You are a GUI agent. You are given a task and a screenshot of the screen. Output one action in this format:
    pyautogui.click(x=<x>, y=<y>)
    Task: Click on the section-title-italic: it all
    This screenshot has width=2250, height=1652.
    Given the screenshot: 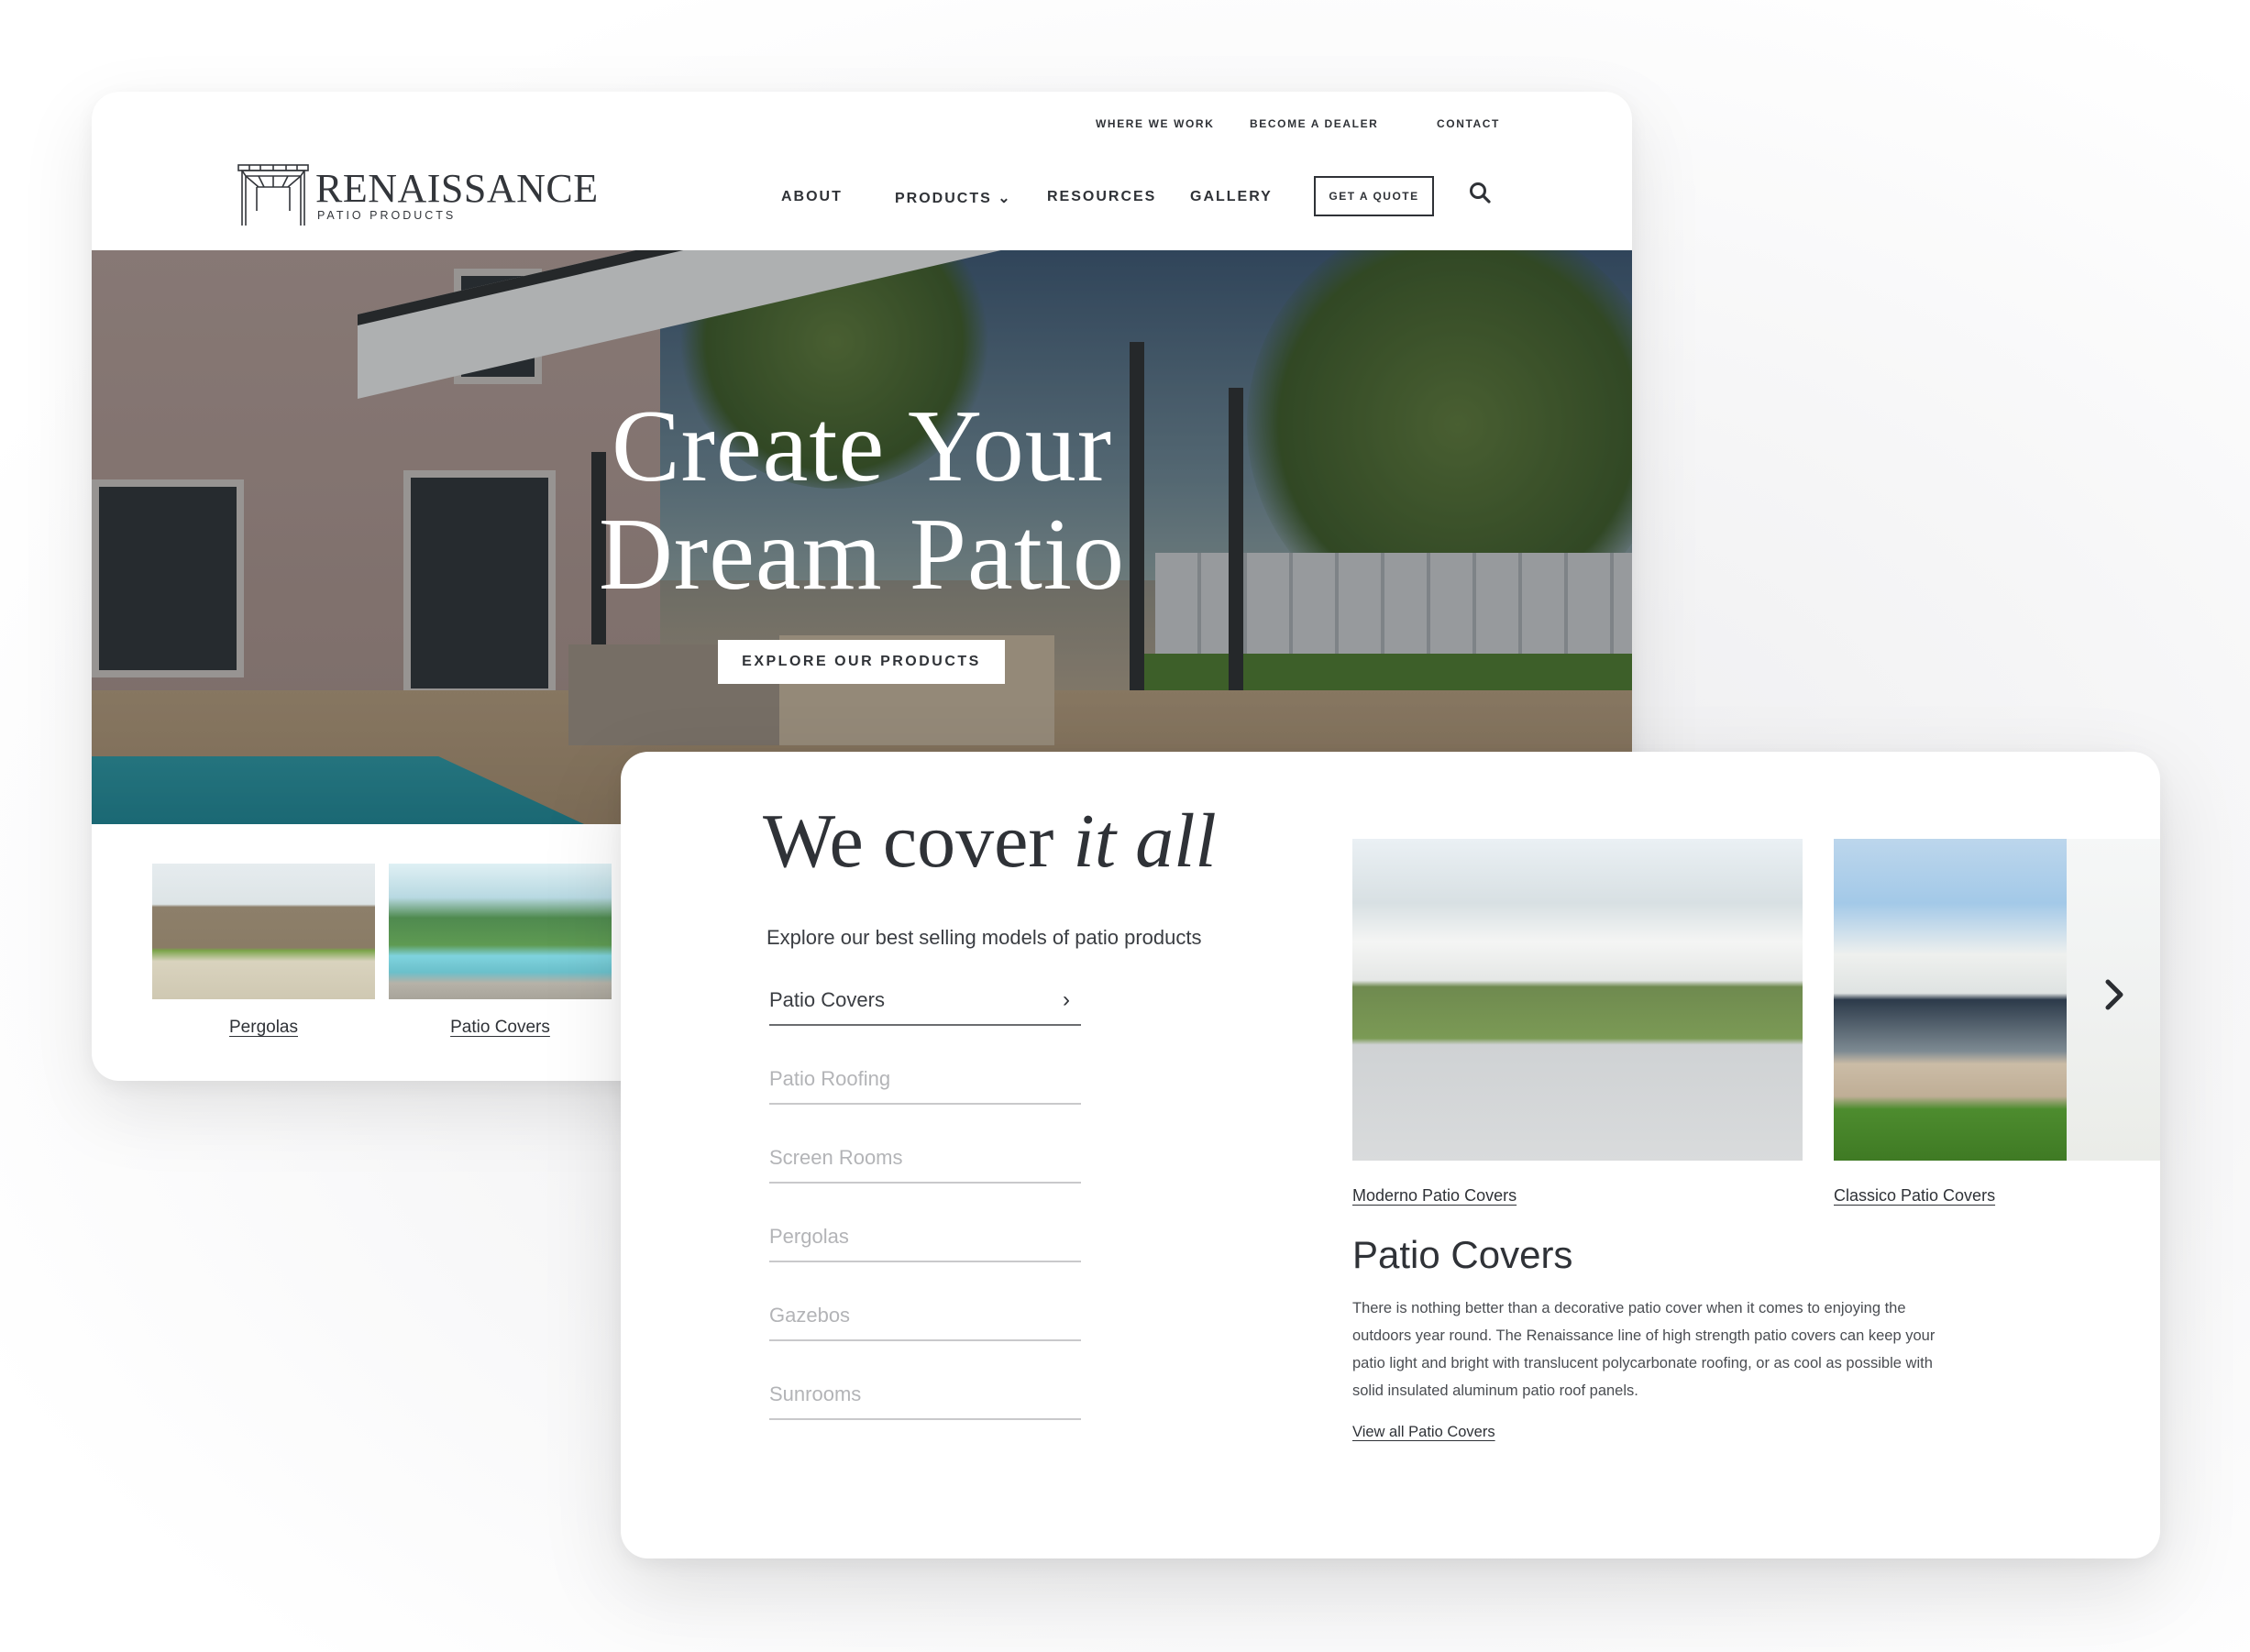 What is the action you would take?
    pyautogui.click(x=1145, y=841)
    